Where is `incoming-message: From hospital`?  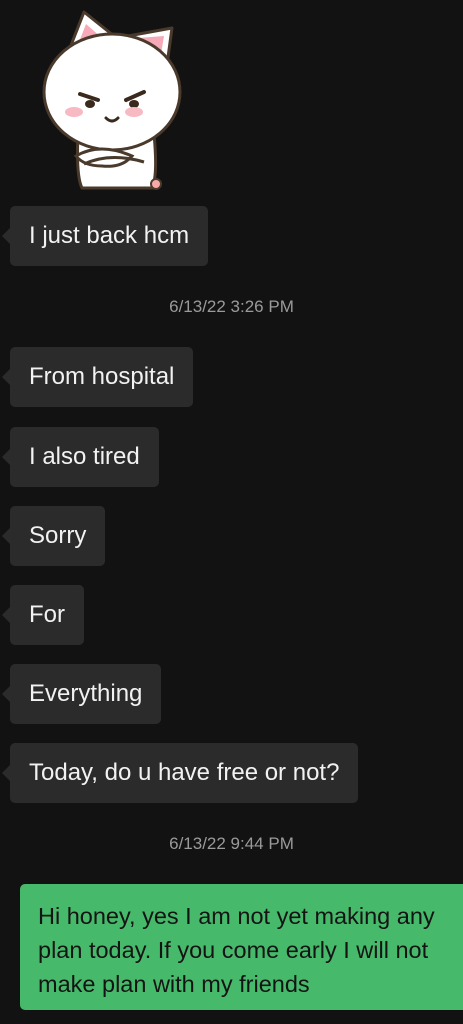
incoming-message: From hospital is located at coordinates (97, 377).